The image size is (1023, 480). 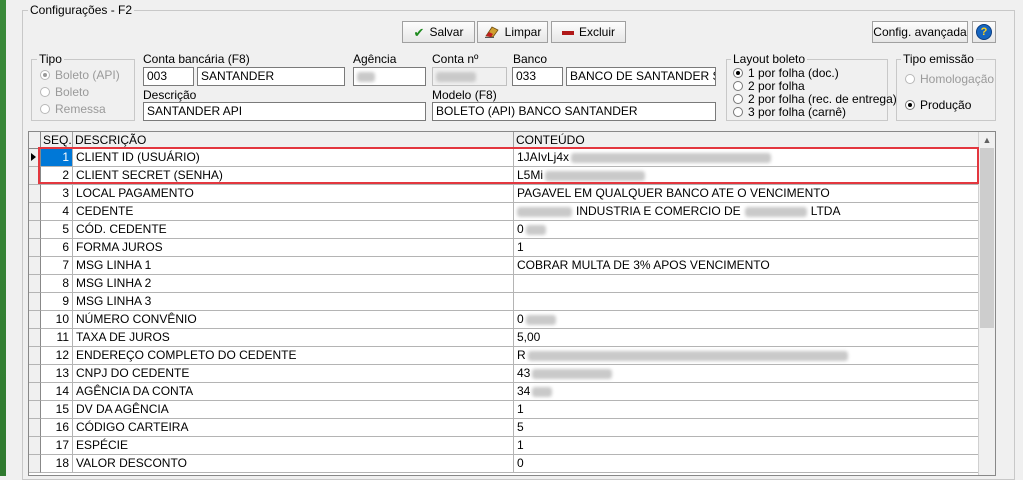 What do you see at coordinates (920, 32) in the screenshot?
I see `advanced-config-button: Config. avançada` at bounding box center [920, 32].